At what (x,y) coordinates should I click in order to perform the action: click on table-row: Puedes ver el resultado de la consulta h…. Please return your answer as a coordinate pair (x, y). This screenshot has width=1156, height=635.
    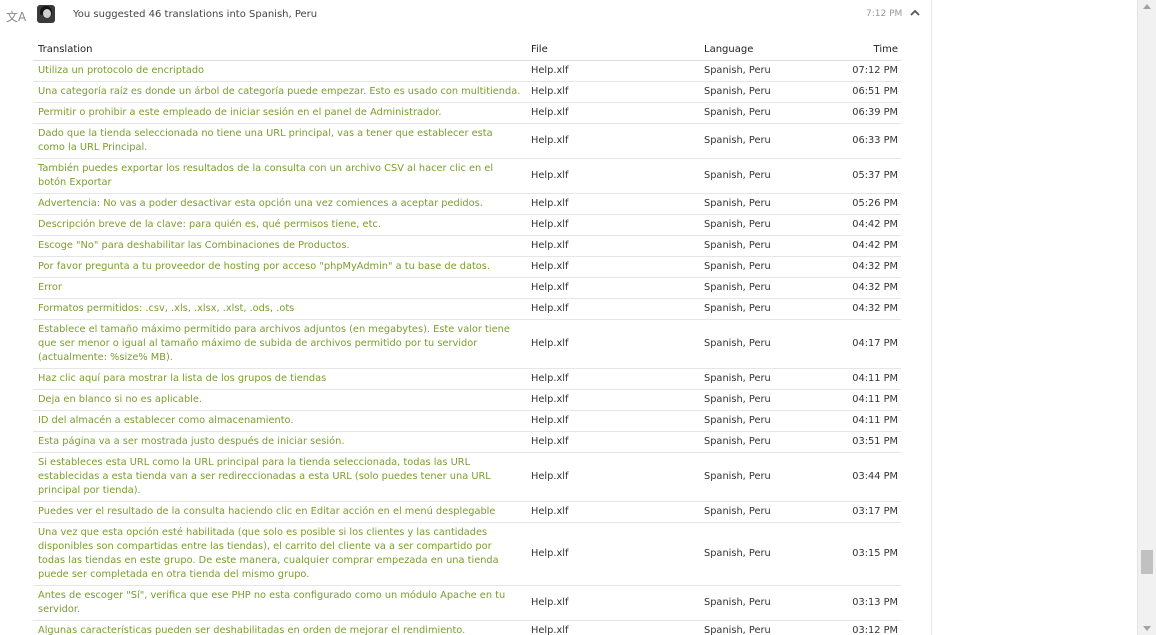
    Looking at the image, I should click on (467, 512).